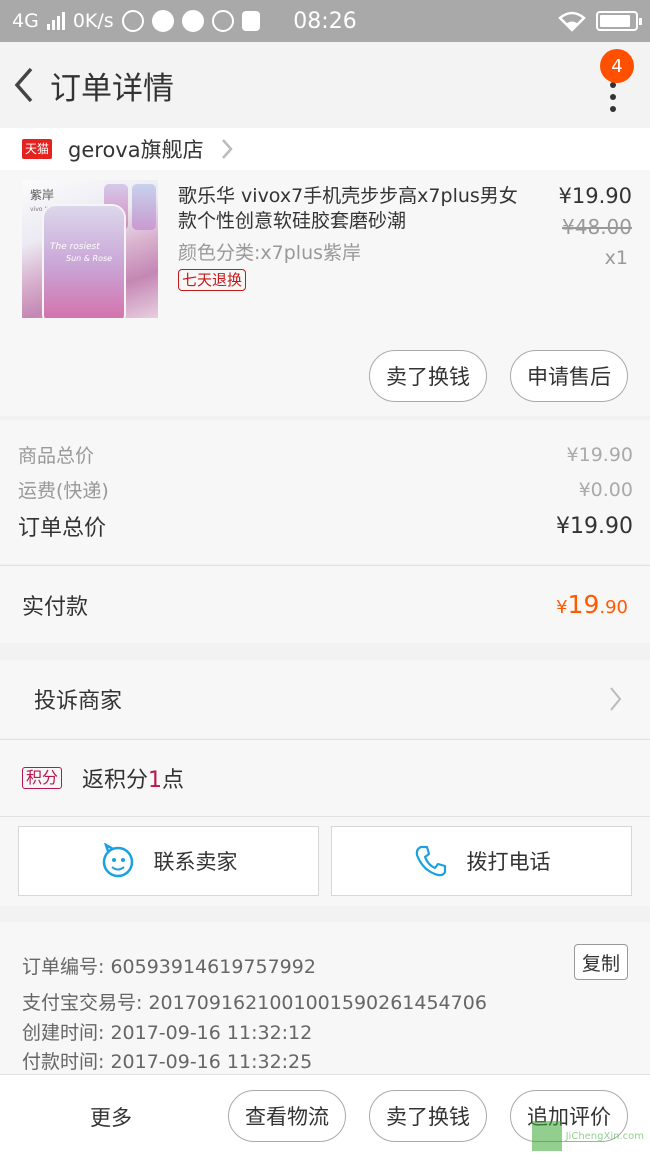  I want to click on chat-bubble-icon, so click(117, 860).